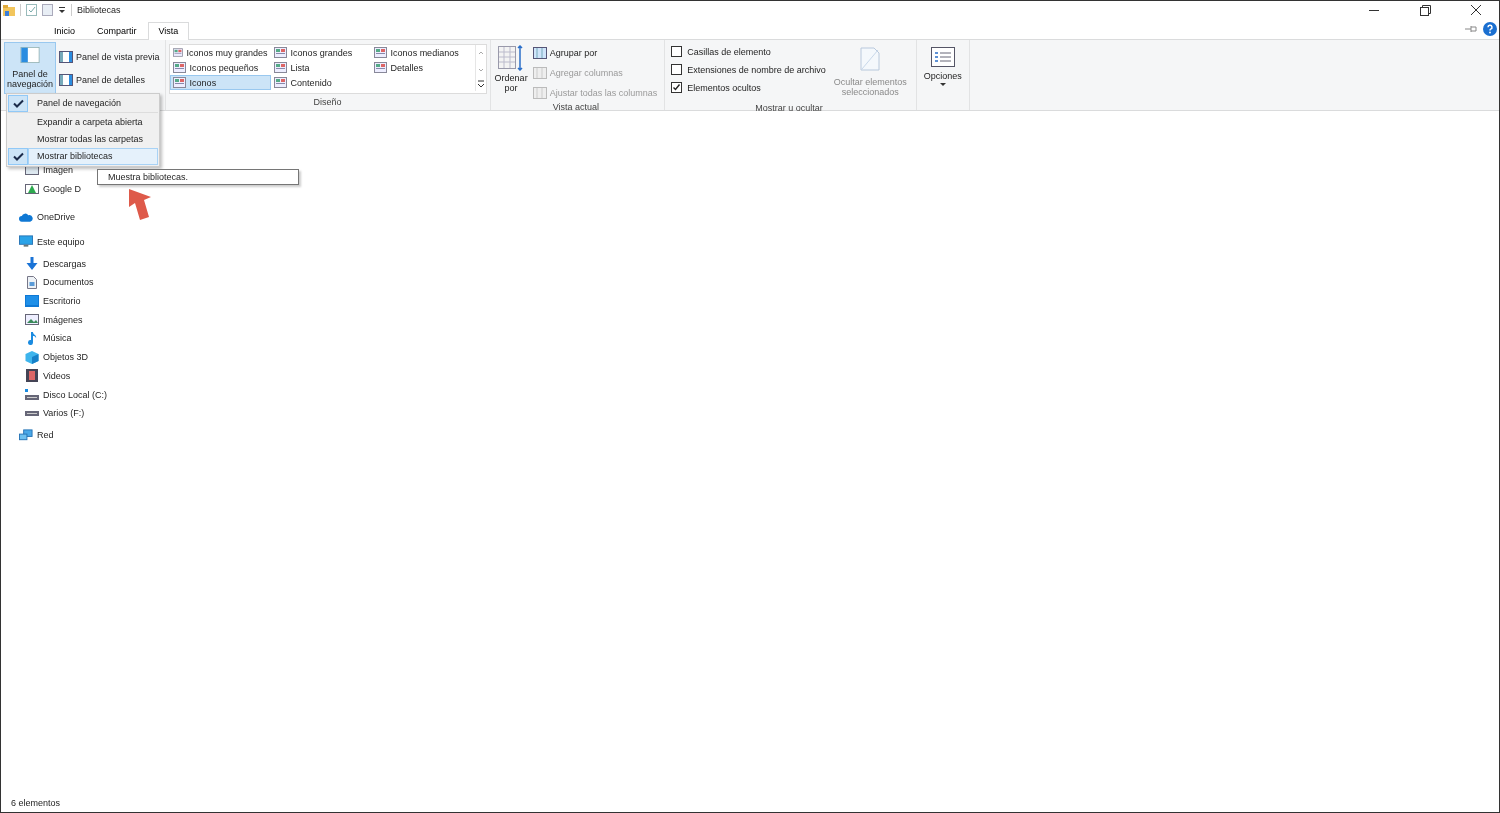  I want to click on navigation-pane-icon, so click(30, 55).